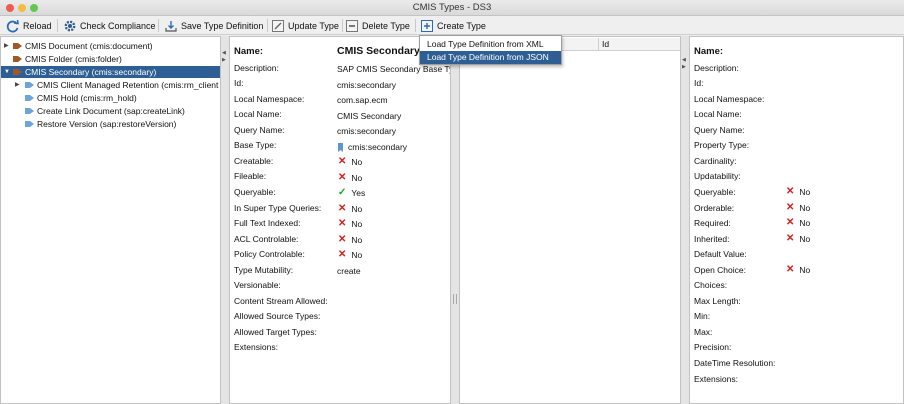 This screenshot has height=404, width=904. Describe the element at coordinates (258, 114) in the screenshot. I see `type-property-label: Local Name:` at that location.